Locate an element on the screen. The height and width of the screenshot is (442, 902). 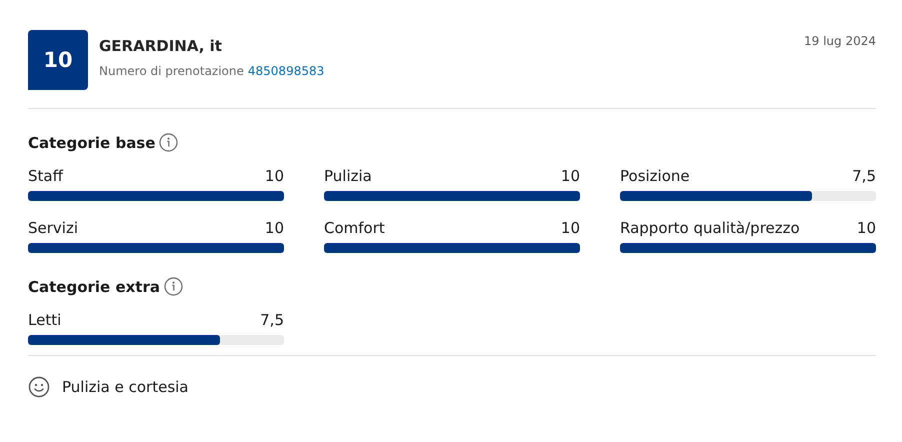
category-name: Letti is located at coordinates (45, 320).